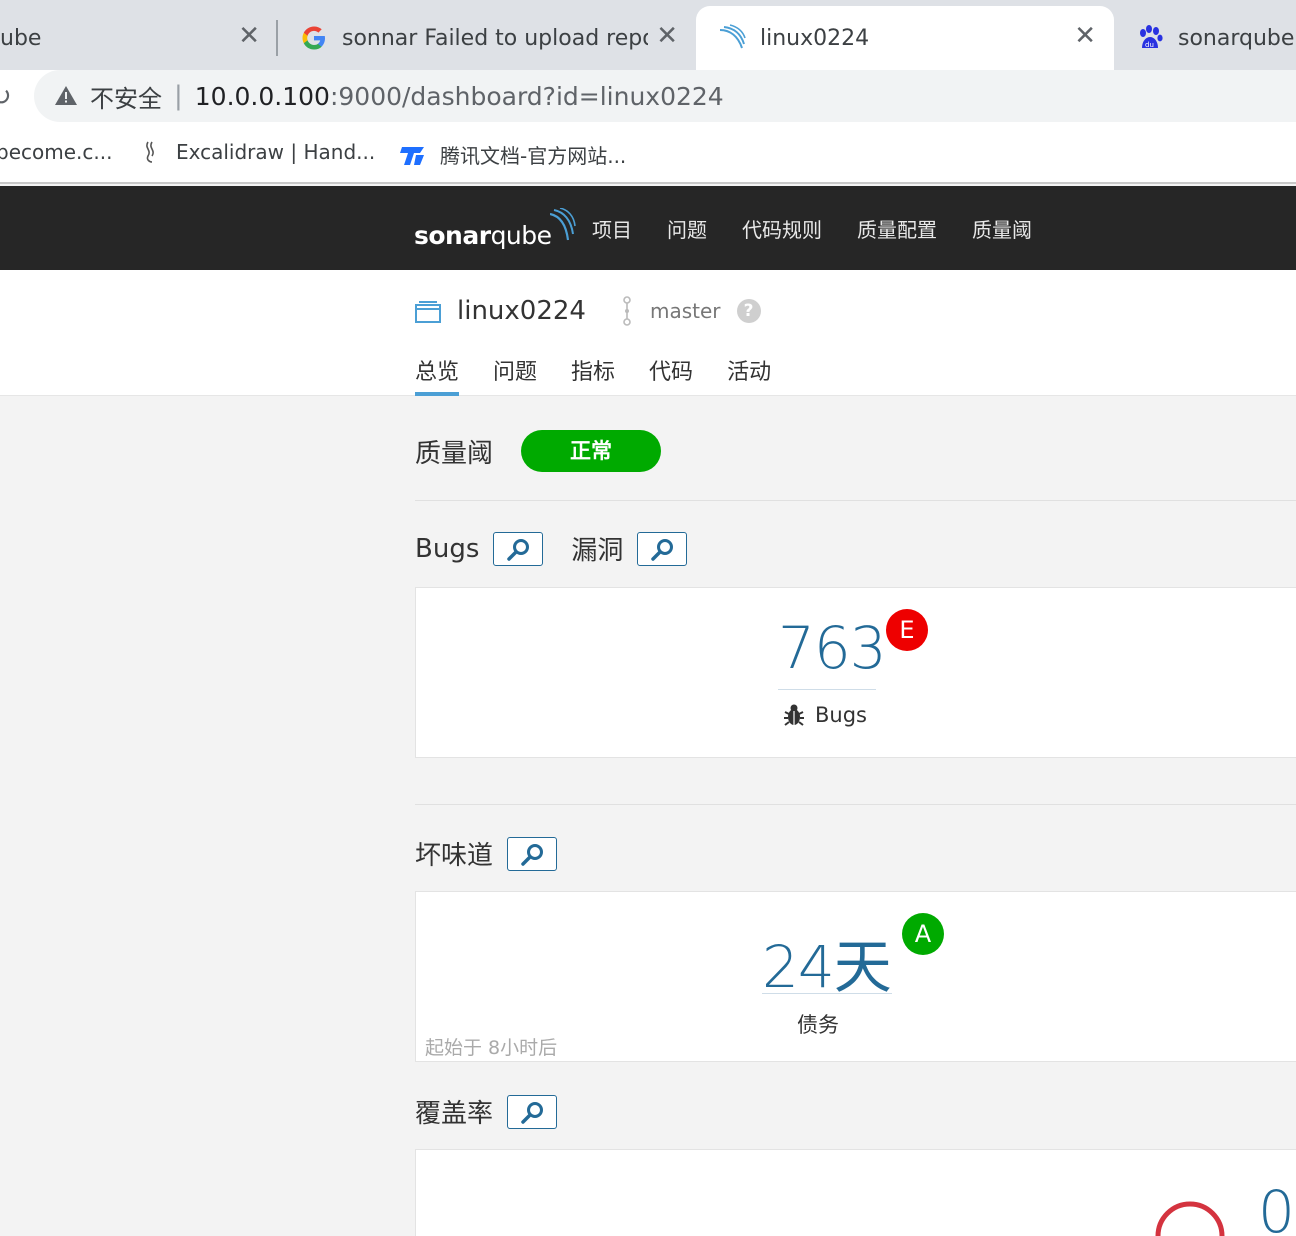 This screenshot has height=1236, width=1296. I want to click on tencent-docs-icon, so click(412, 155).